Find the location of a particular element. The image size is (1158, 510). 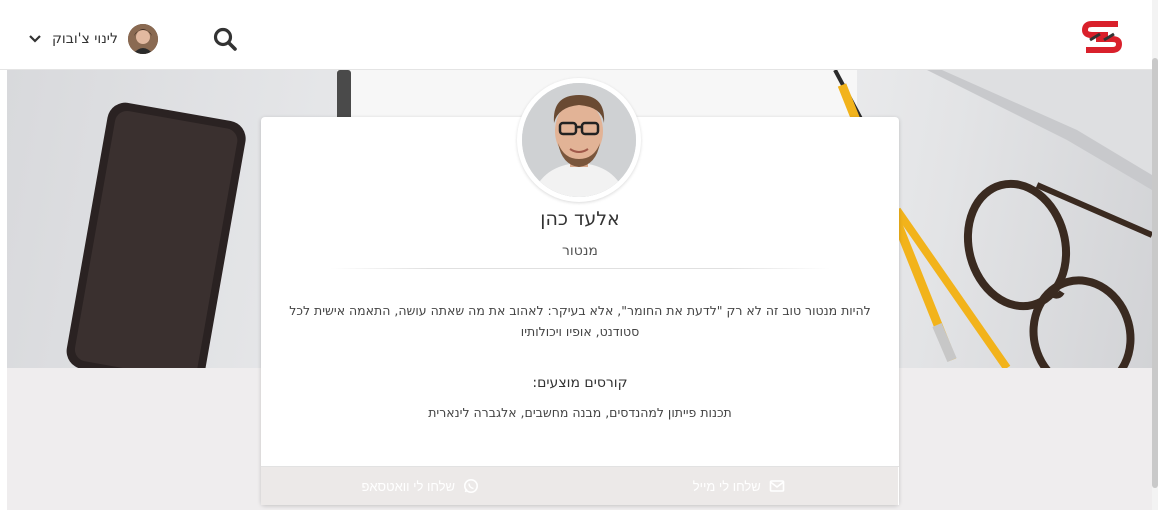

top-navbar: לינוי צ'ובוק is located at coordinates (576, 35).